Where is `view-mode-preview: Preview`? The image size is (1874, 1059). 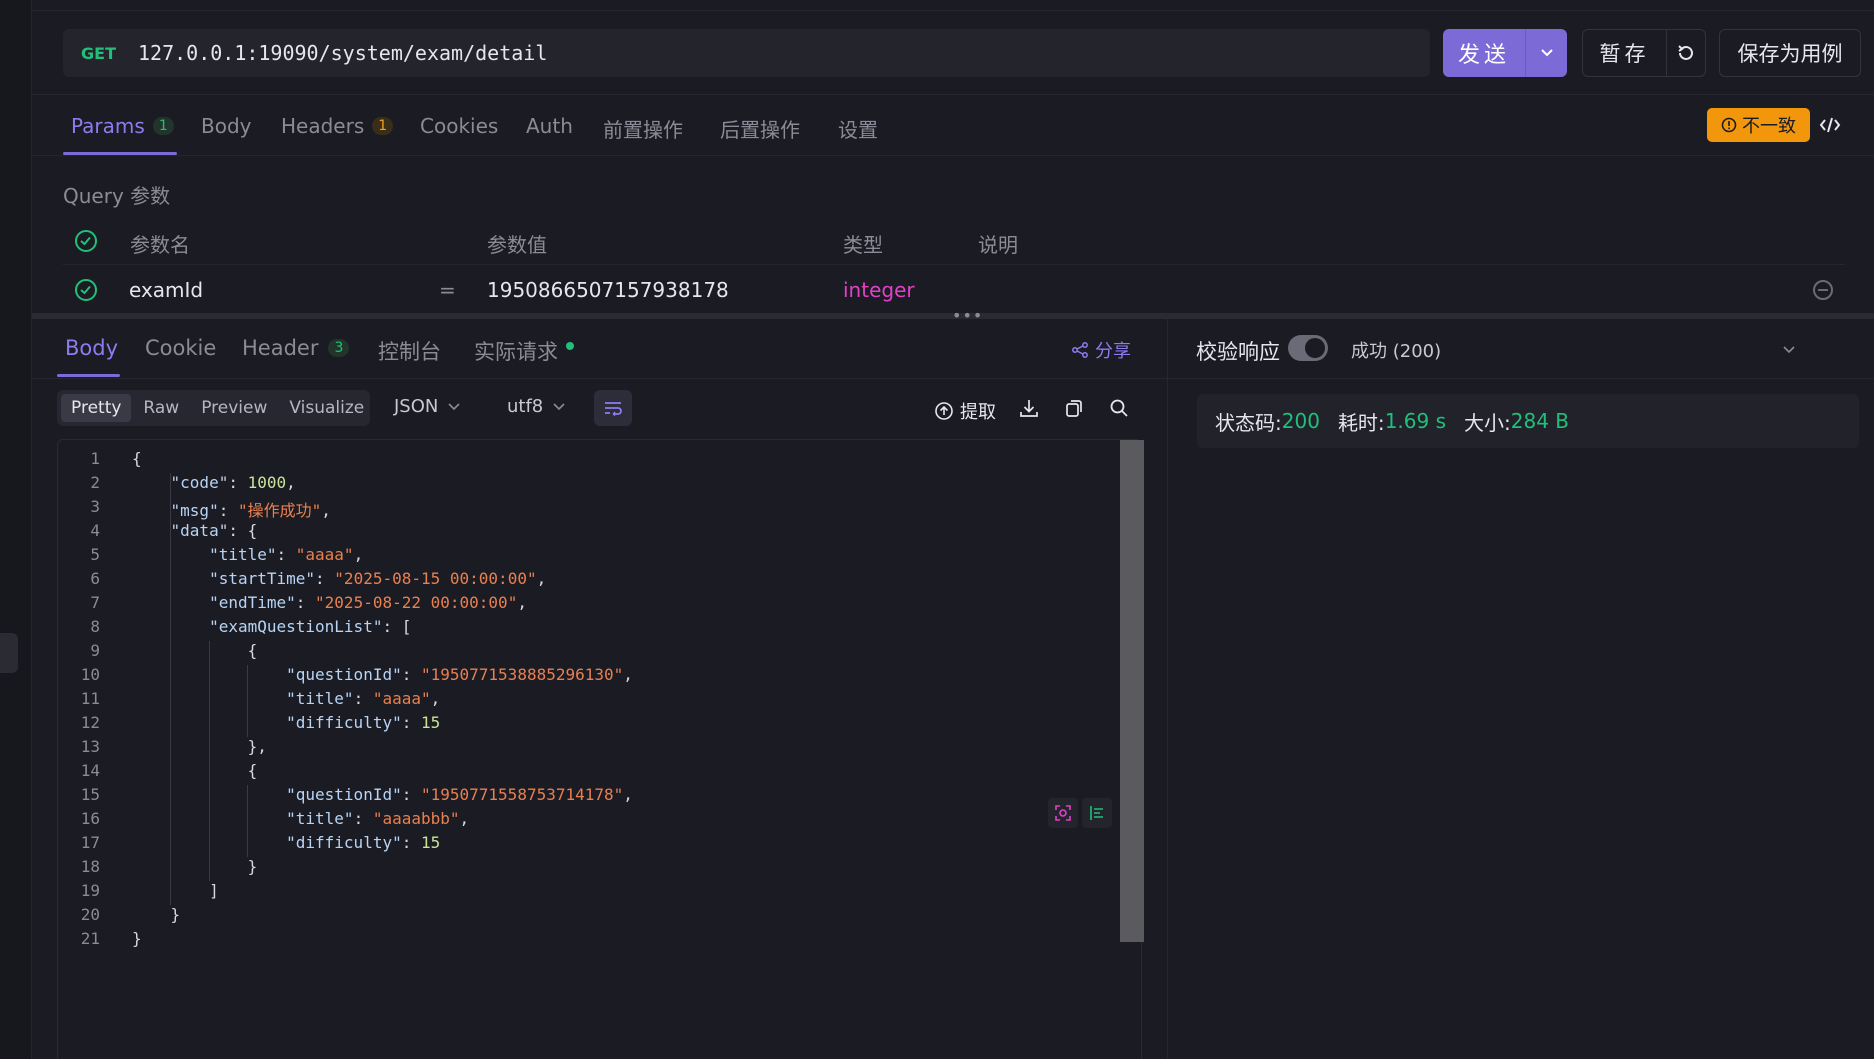
view-mode-preview: Preview is located at coordinates (234, 408).